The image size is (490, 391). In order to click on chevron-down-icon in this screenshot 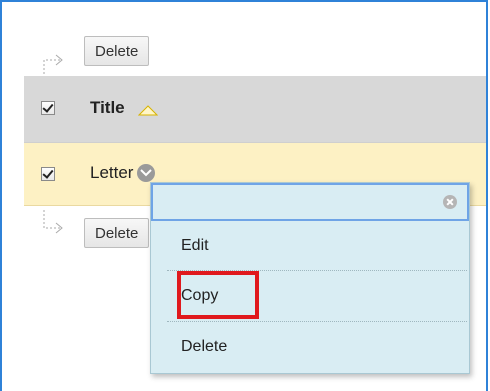, I will do `click(146, 173)`.